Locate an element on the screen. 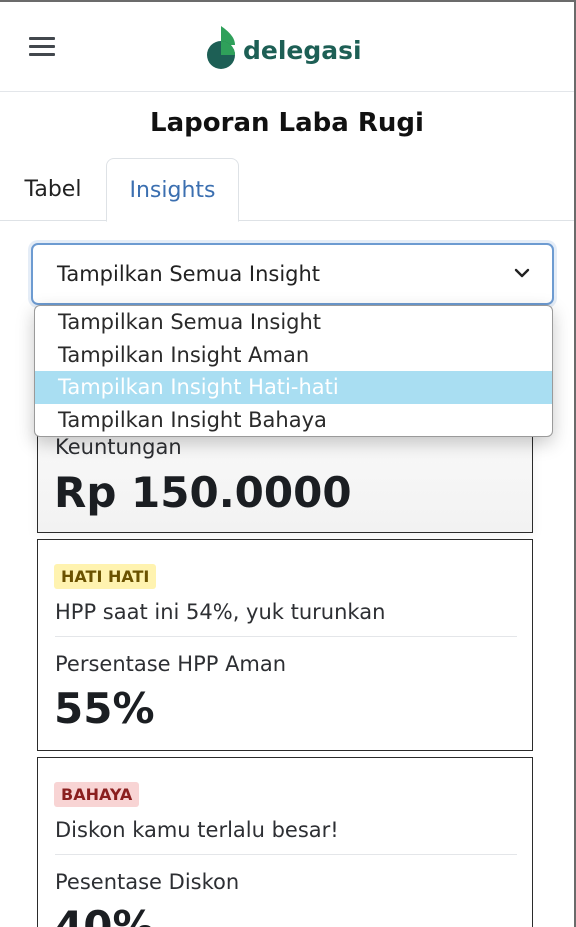 The image size is (576, 927). profit-label: Keuntungan is located at coordinates (118, 447).